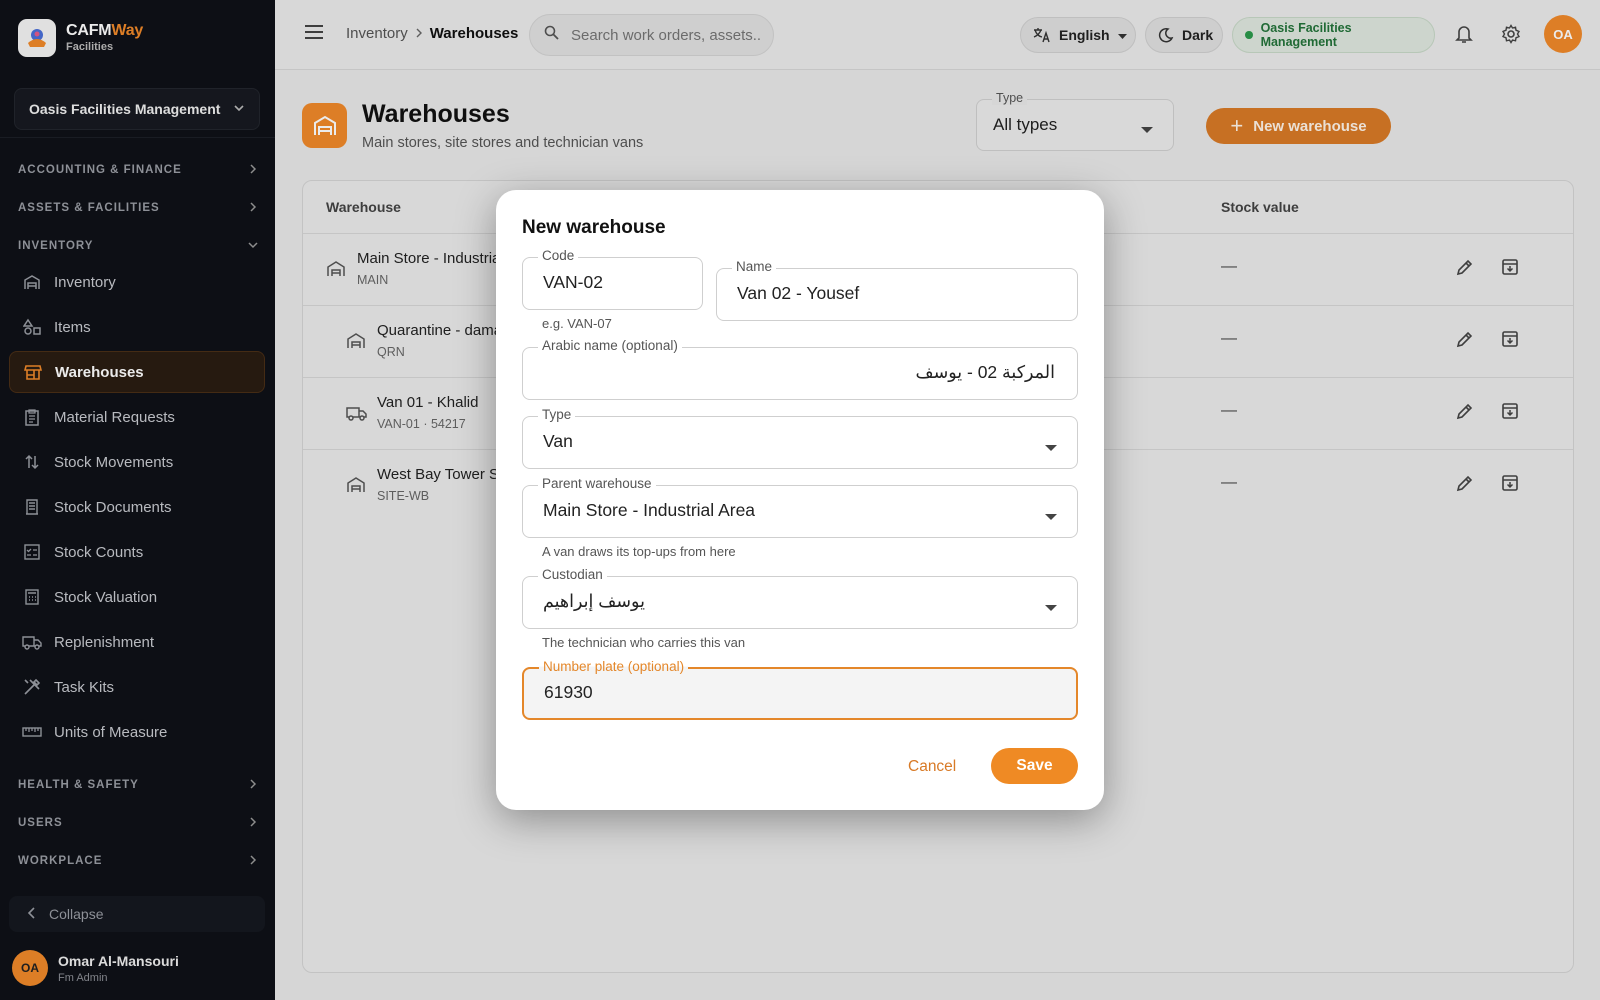 The height and width of the screenshot is (1000, 1600). Describe the element at coordinates (800, 369) in the screenshot. I see `arabic-name-field: Arabic name (optional) المركبة 02 - يوسف` at that location.